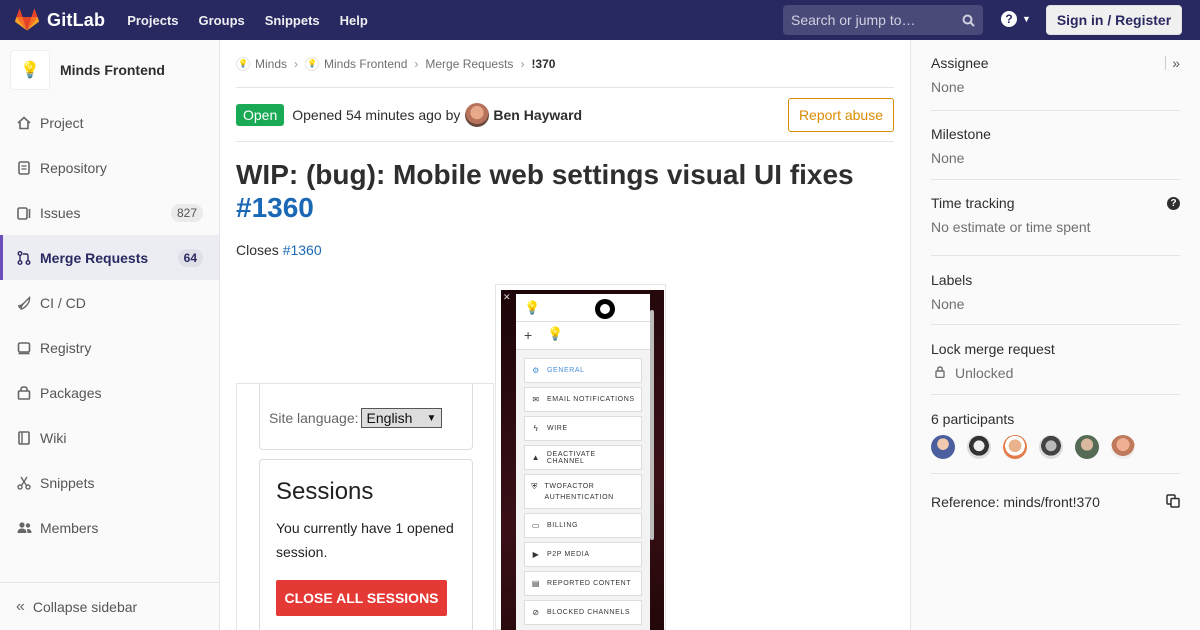  What do you see at coordinates (1016, 19) in the screenshot?
I see `help-dropdown: ? ▼` at bounding box center [1016, 19].